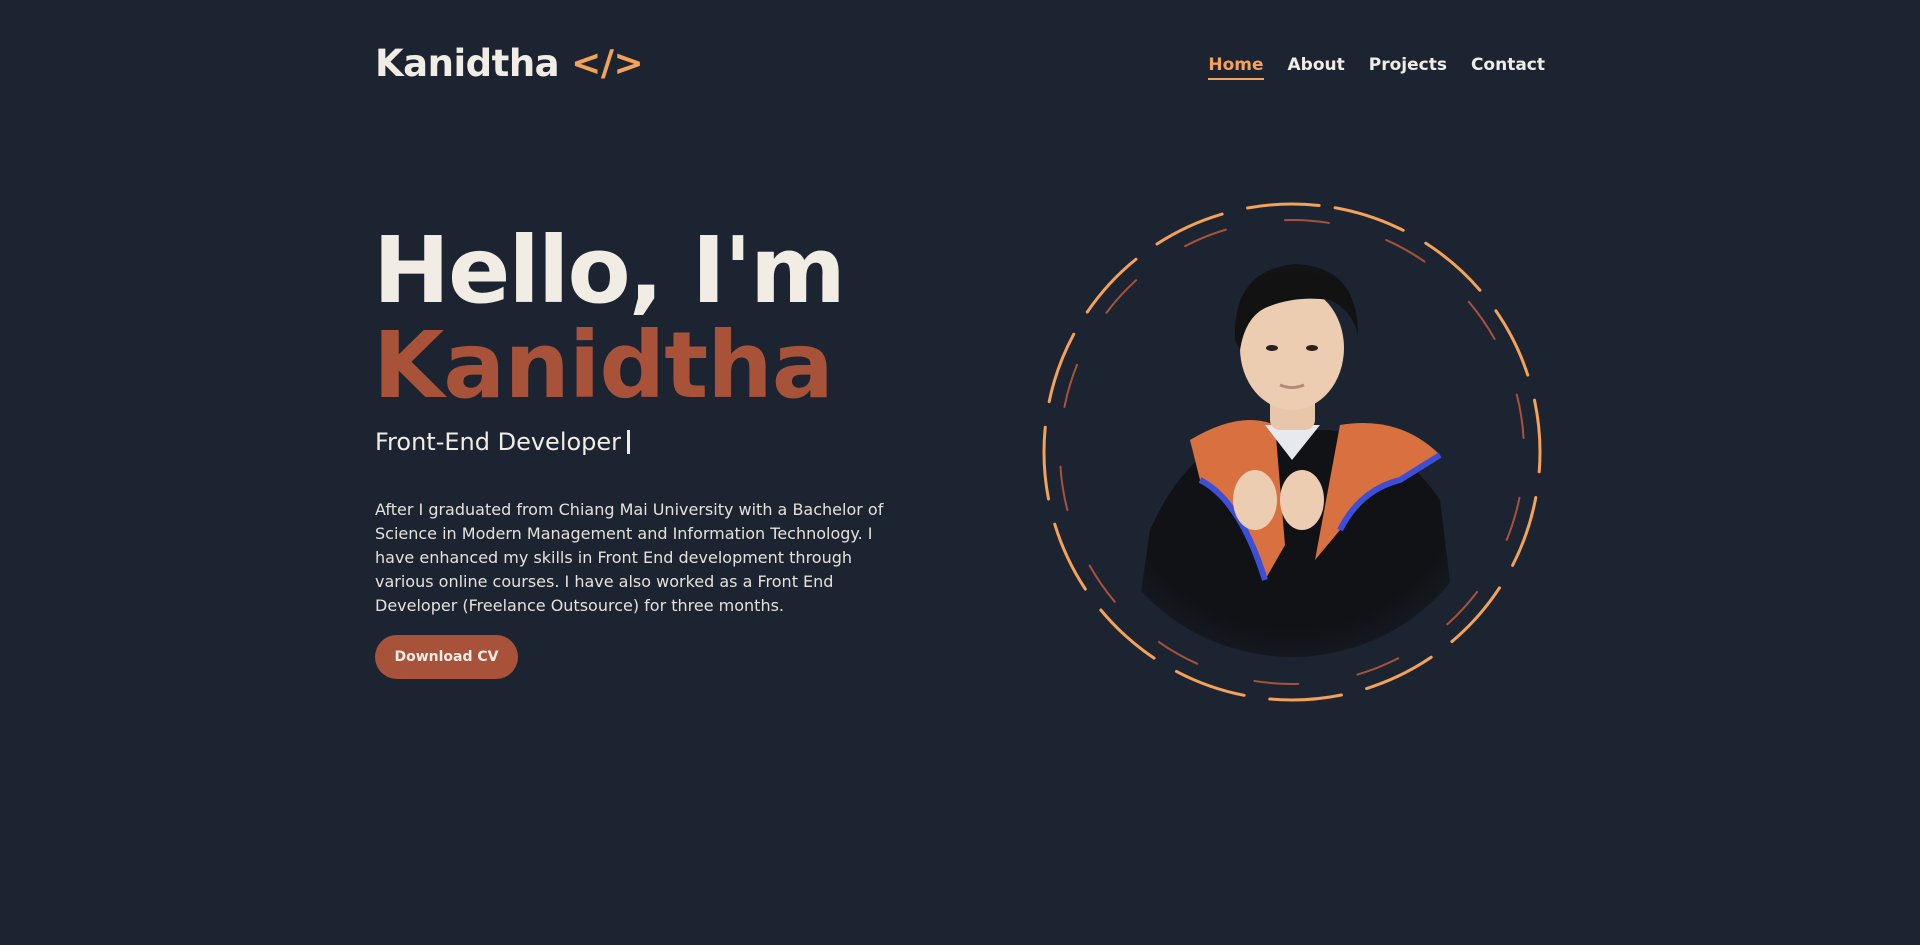 The height and width of the screenshot is (945, 1920). Describe the element at coordinates (498, 442) in the screenshot. I see `role-text: Front-End Developer` at that location.